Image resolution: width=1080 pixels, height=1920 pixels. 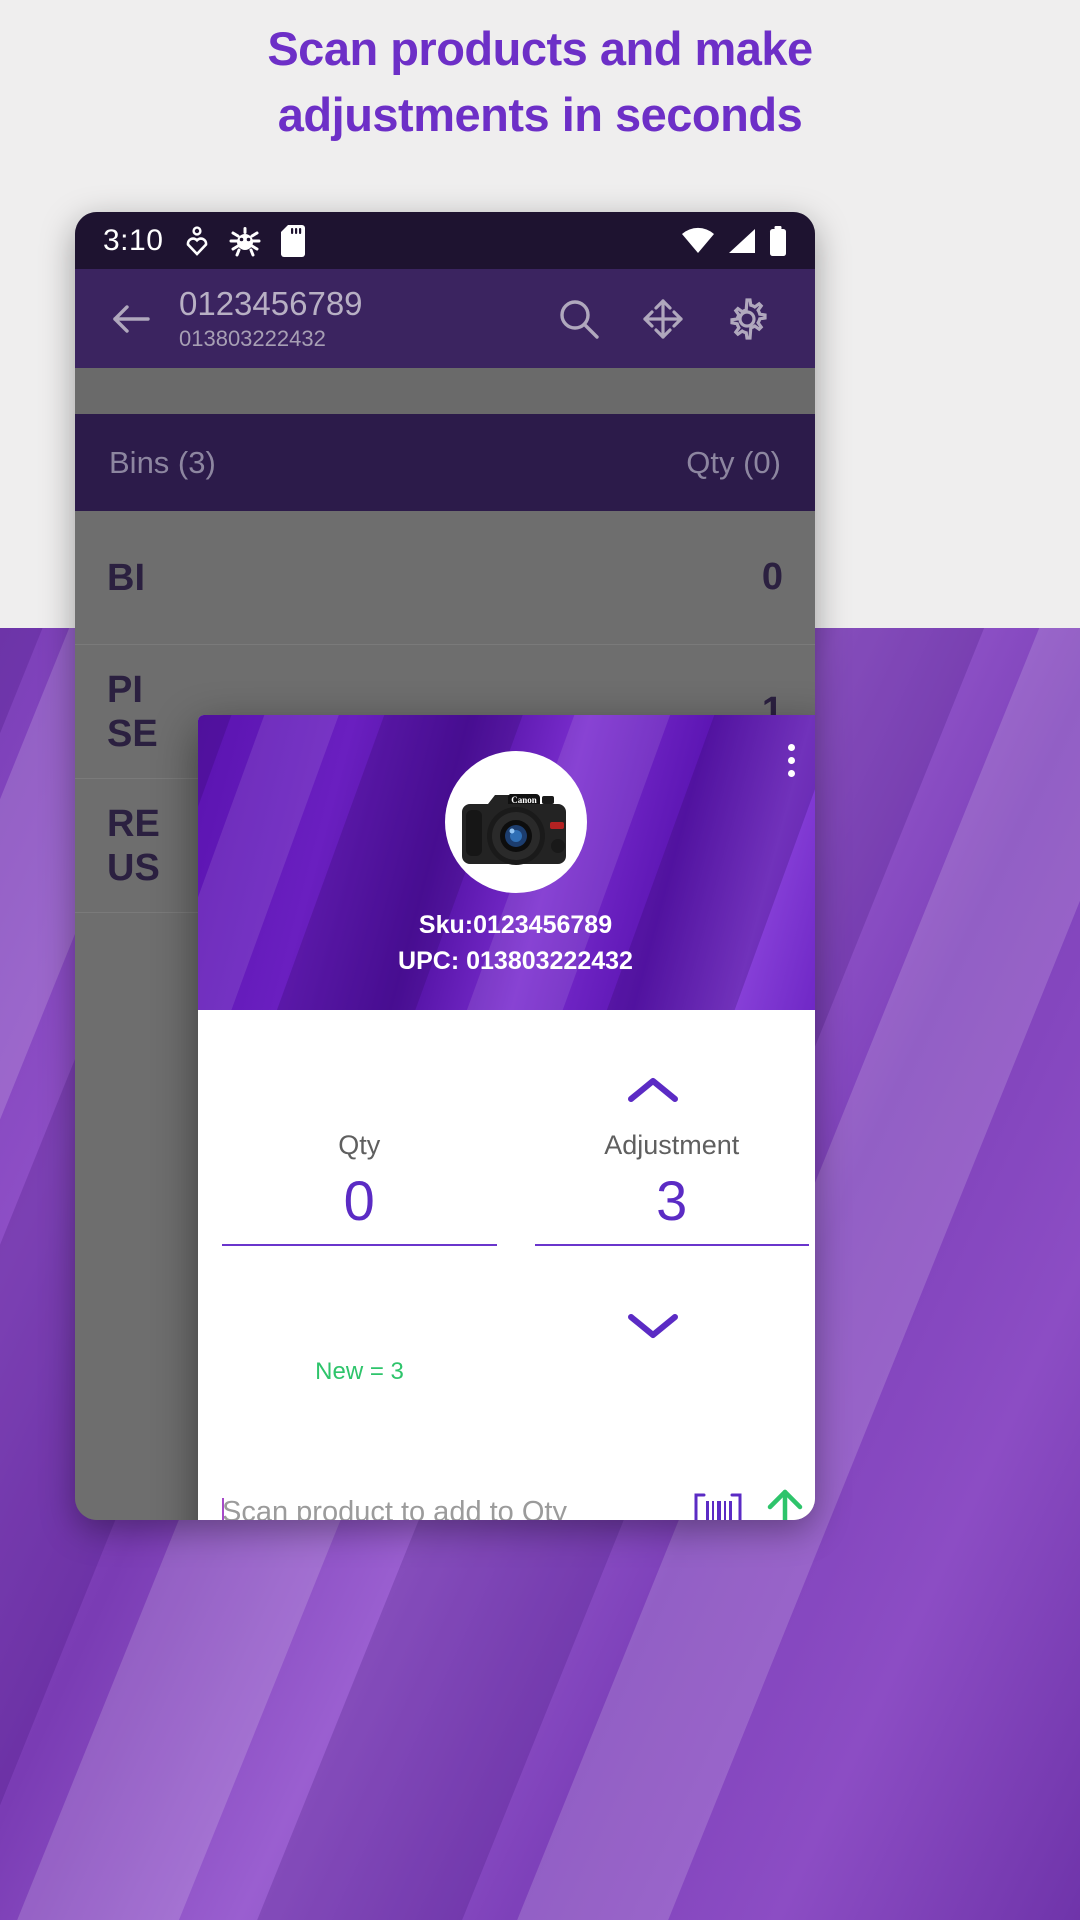 What do you see at coordinates (223, 1509) in the screenshot?
I see `text-caret` at bounding box center [223, 1509].